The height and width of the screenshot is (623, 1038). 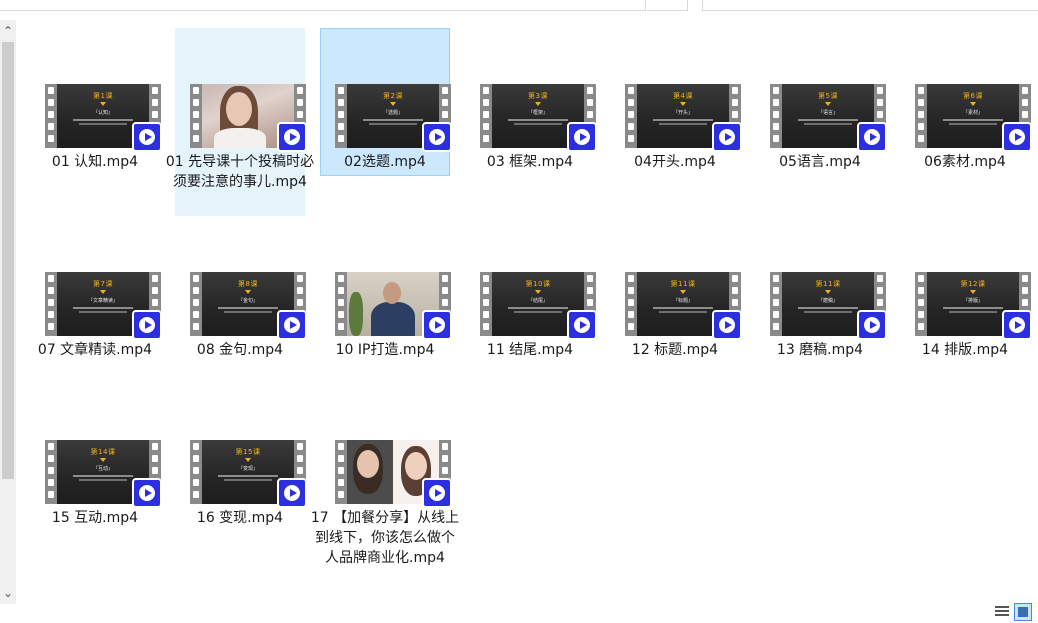 What do you see at coordinates (820, 350) in the screenshot?
I see `file-name-label: 13 磨稿.mp4` at bounding box center [820, 350].